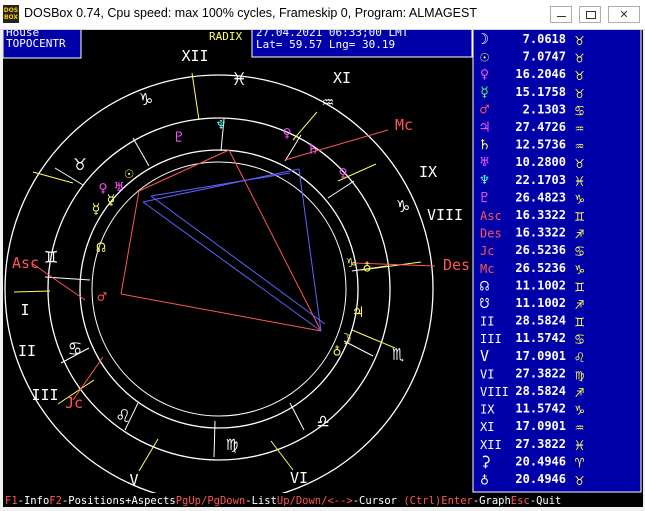 The width and height of the screenshot is (645, 511). What do you see at coordinates (44, 395) in the screenshot?
I see `svg-text: III` at bounding box center [44, 395].